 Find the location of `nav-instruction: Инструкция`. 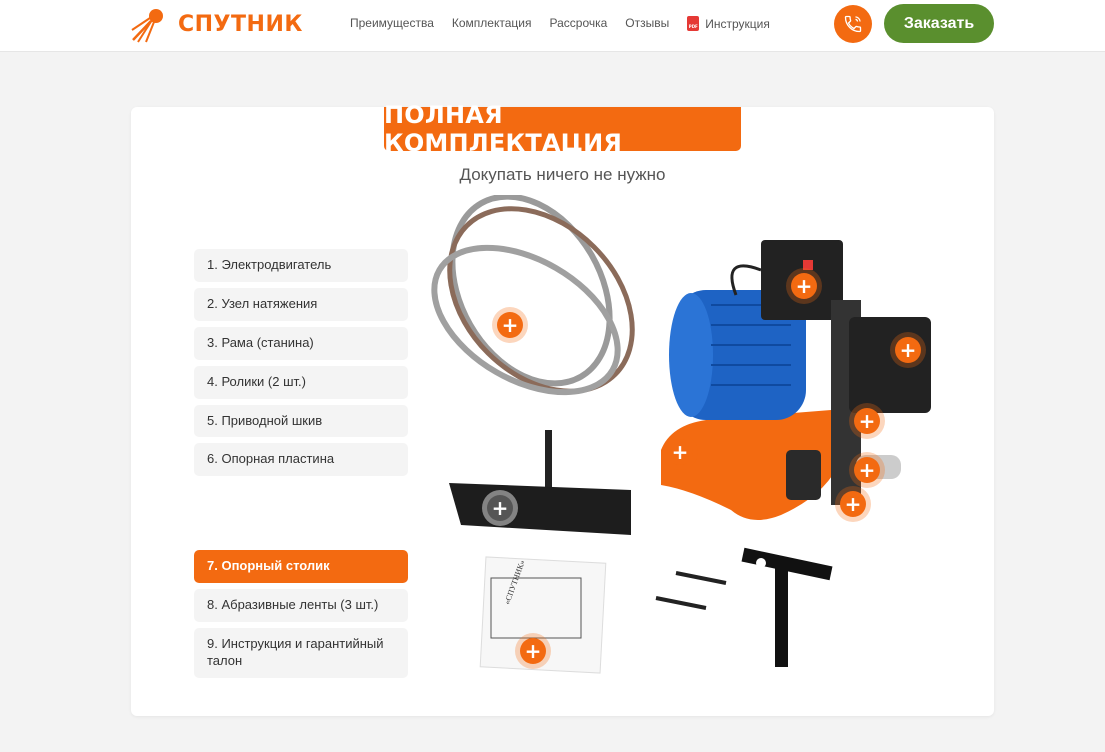

nav-instruction: Инструкция is located at coordinates (728, 23).